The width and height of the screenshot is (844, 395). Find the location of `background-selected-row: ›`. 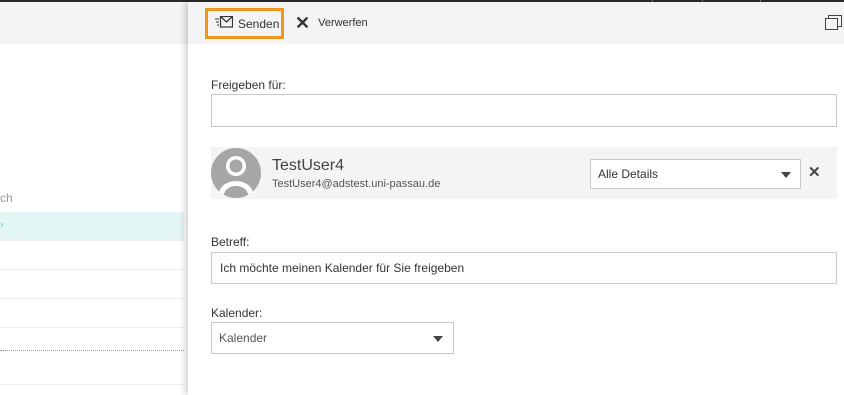

background-selected-row: › is located at coordinates (92, 226).